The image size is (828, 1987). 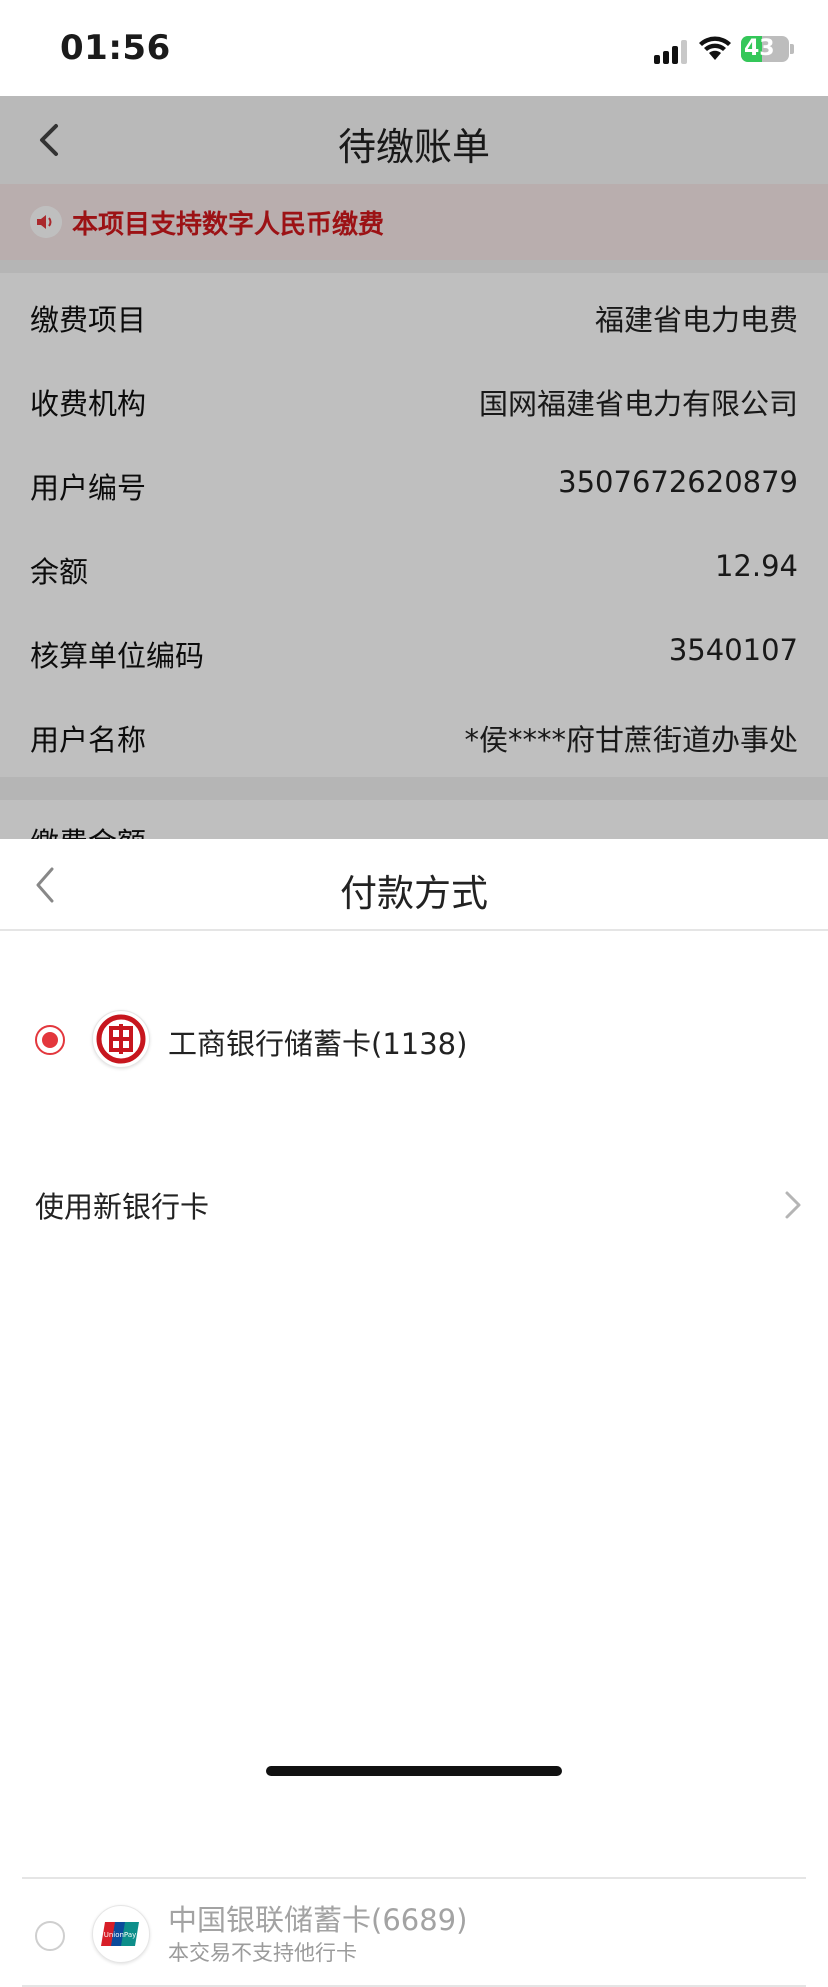 I want to click on payment-option-unionpay: UnionPay 中国银联储蓄卡(6689) 本交易不支持他行卡, so click(x=414, y=1933).